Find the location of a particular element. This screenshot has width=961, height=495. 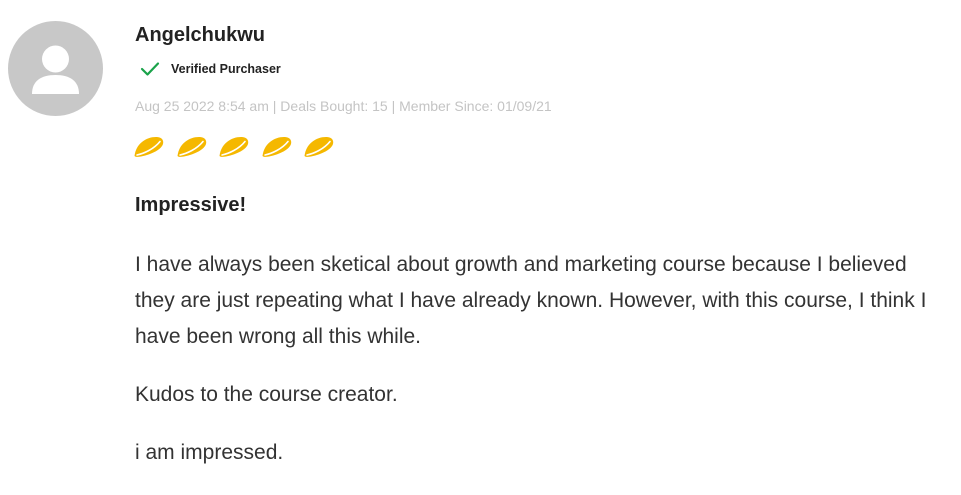

review-title: Impressive! is located at coordinates (191, 205).